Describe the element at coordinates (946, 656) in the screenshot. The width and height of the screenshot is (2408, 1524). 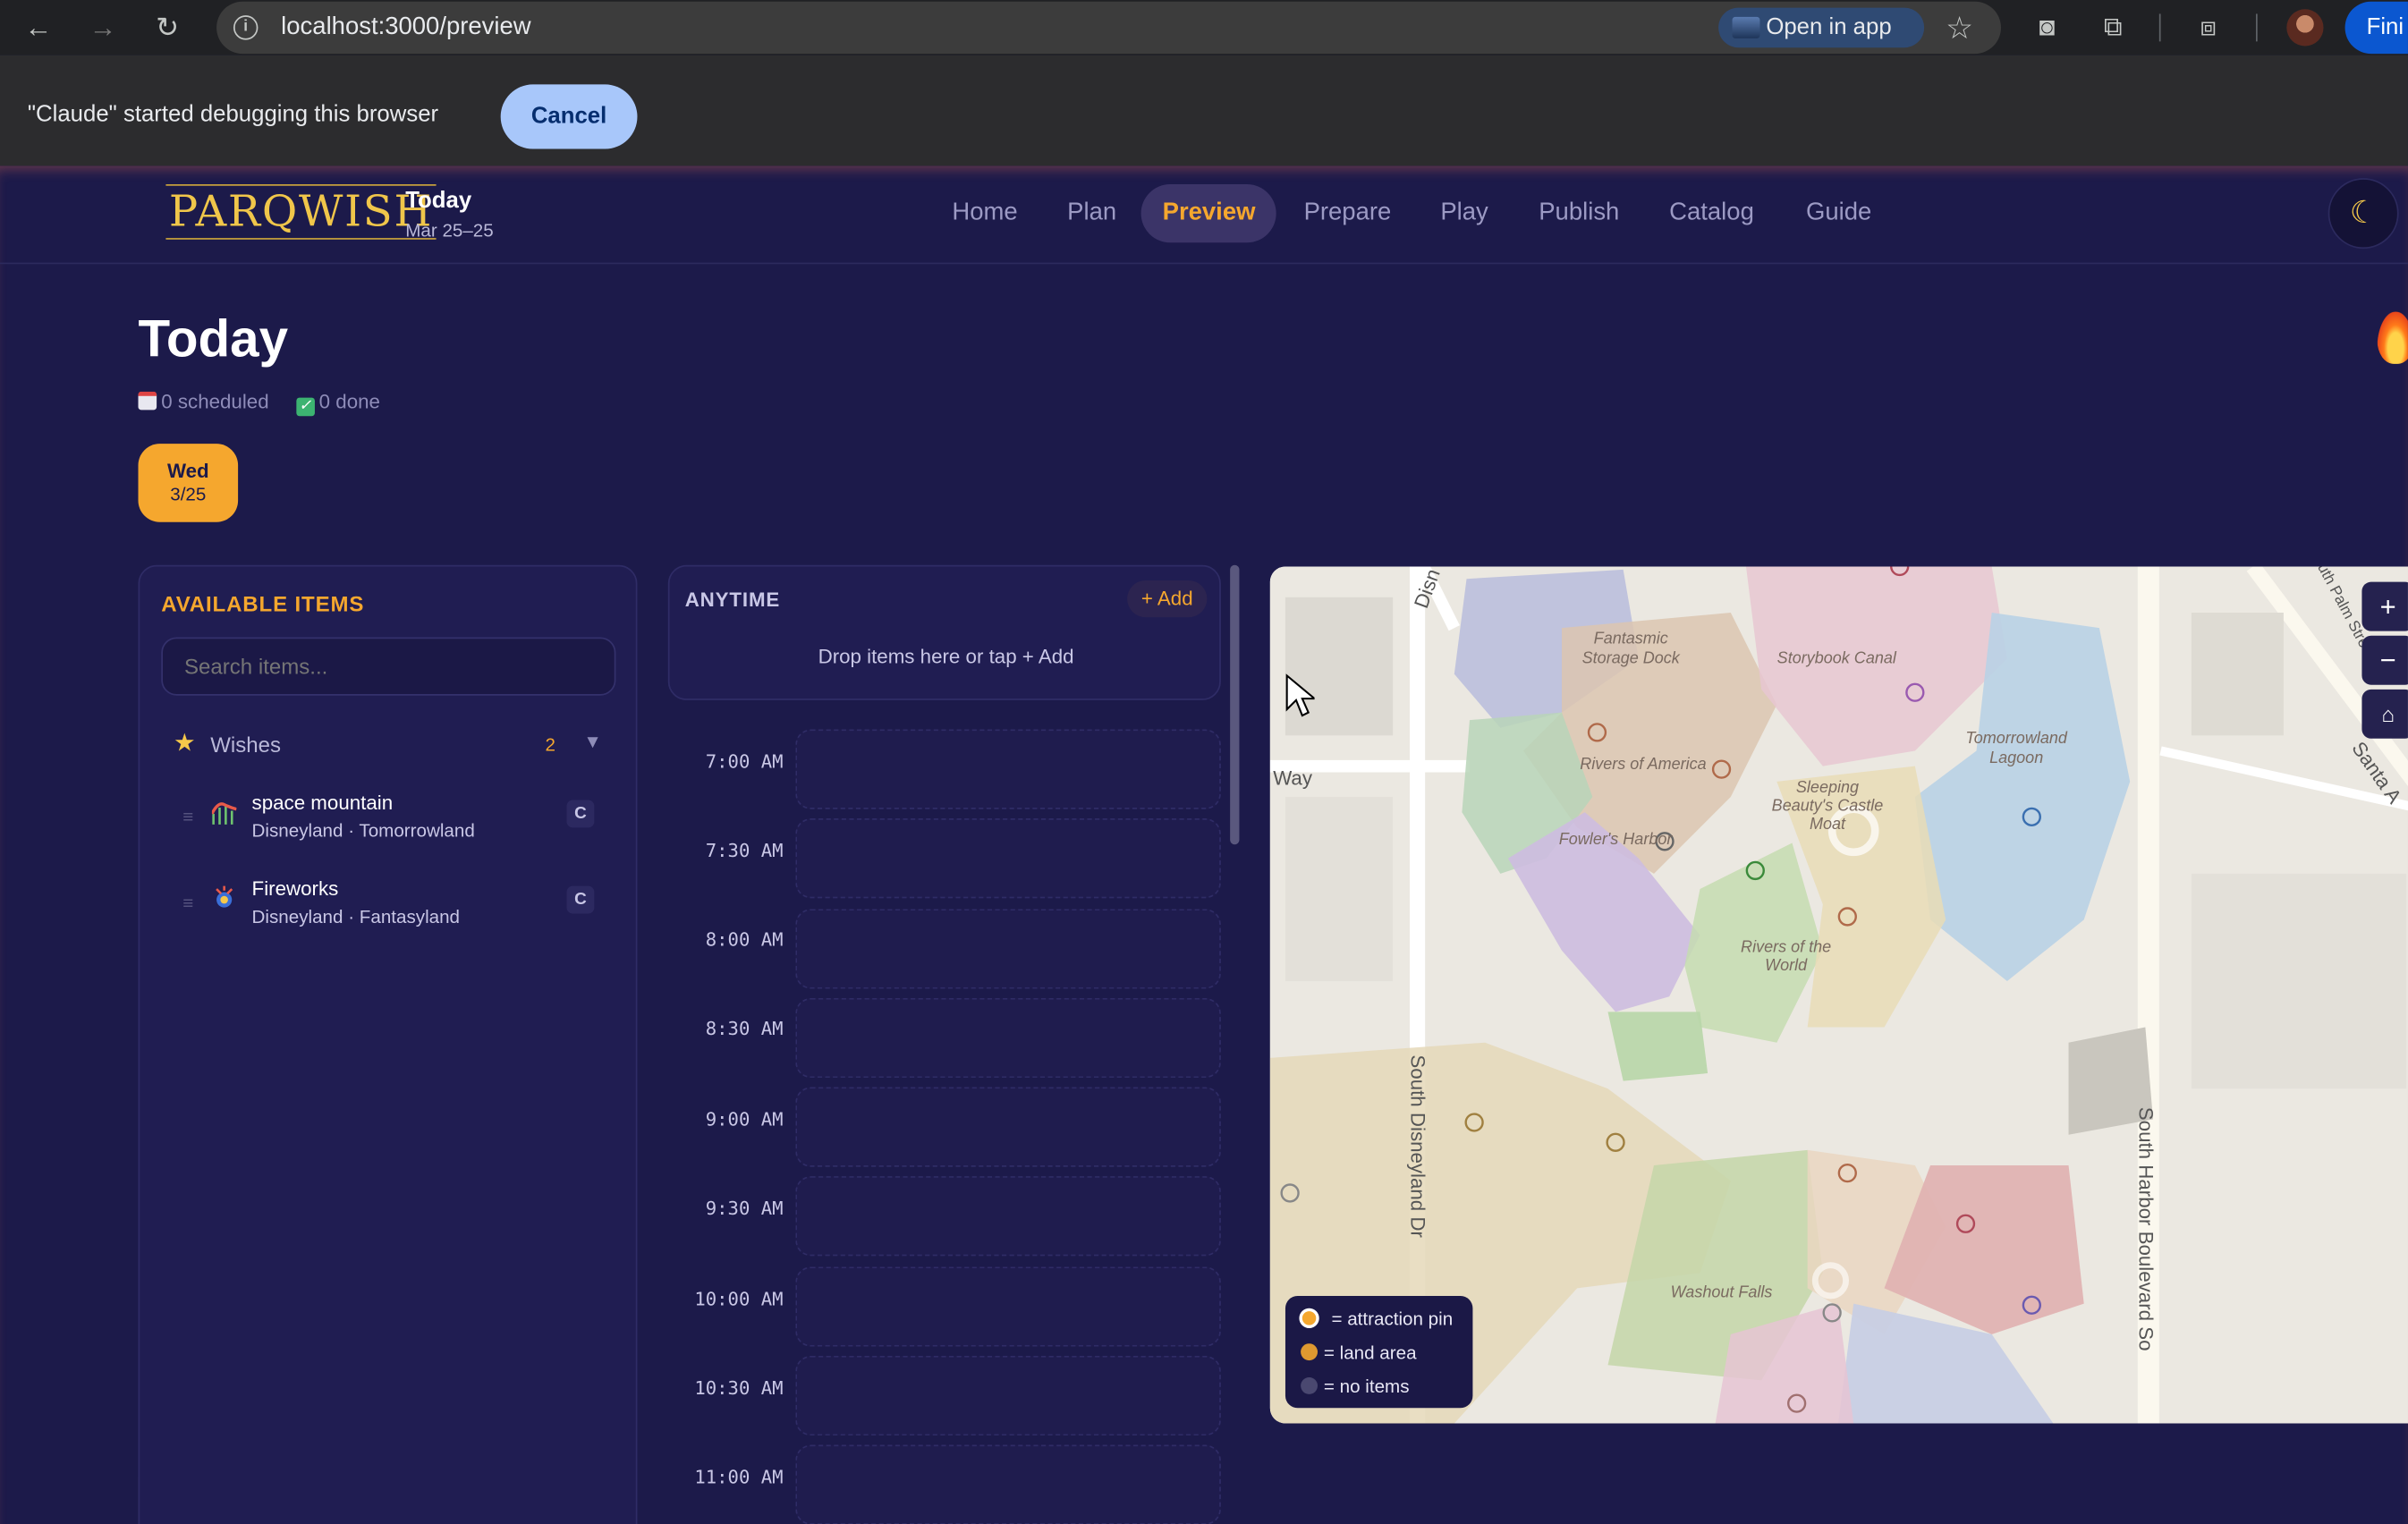
I see `drop-hint: Drop items here or tap + Add` at that location.